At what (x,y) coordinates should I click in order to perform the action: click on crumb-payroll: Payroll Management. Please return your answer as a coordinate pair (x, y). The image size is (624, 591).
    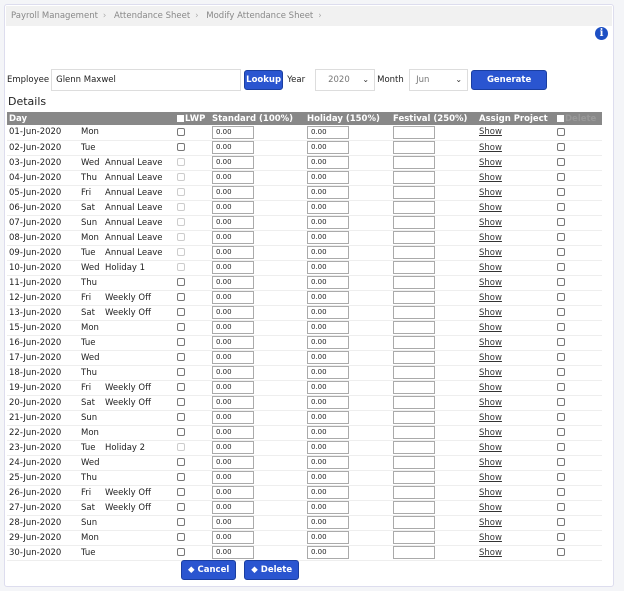
    Looking at the image, I should click on (54, 16).